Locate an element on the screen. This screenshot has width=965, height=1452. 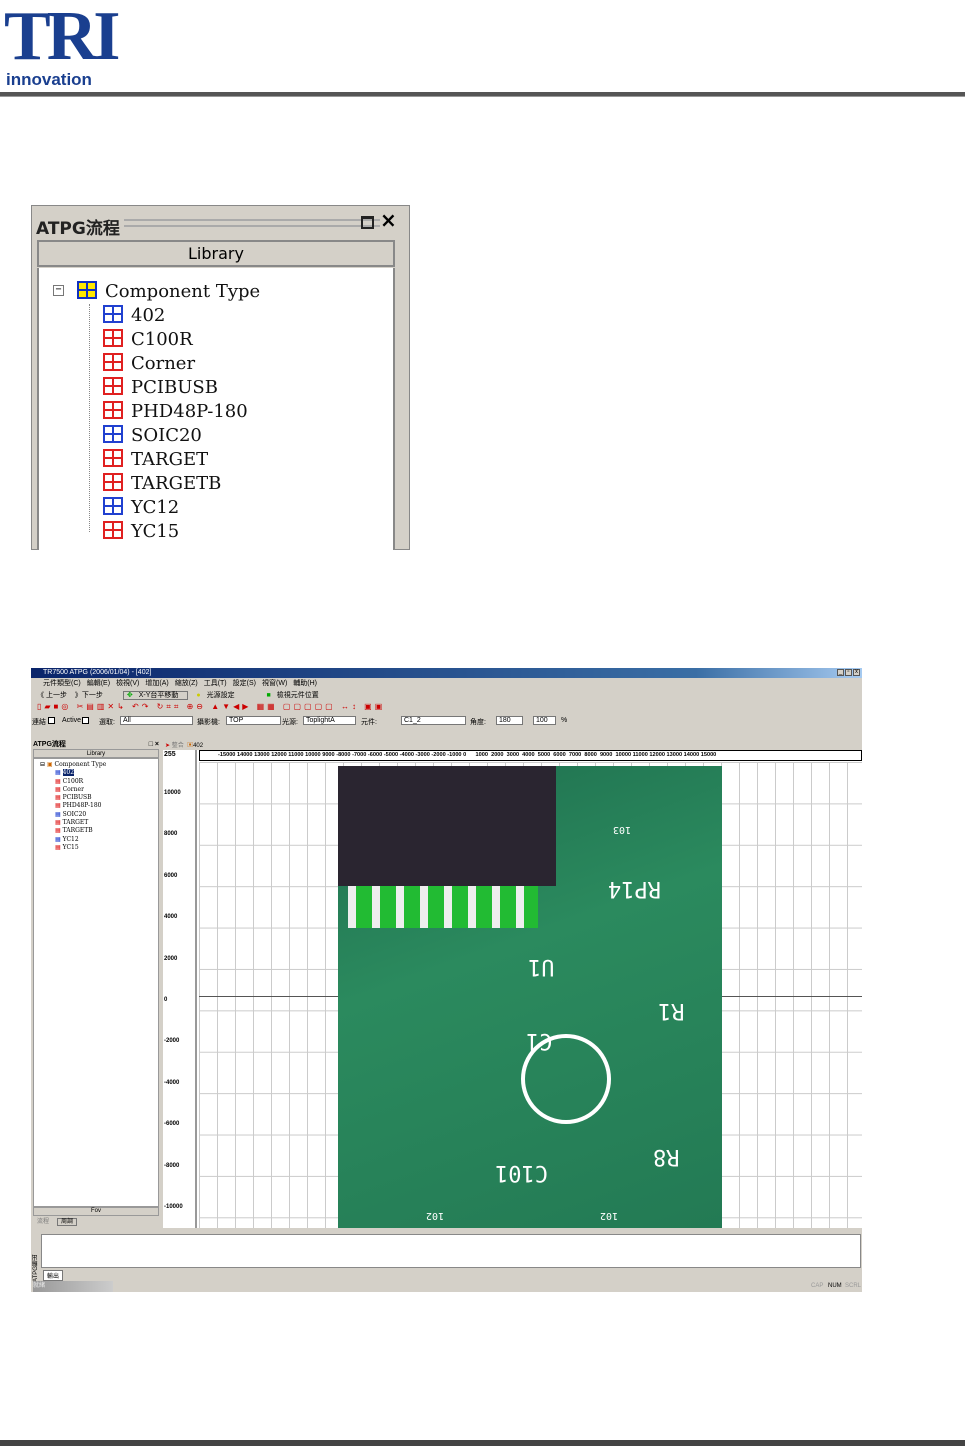
menu-item: 增加(A) is located at coordinates (156, 683).